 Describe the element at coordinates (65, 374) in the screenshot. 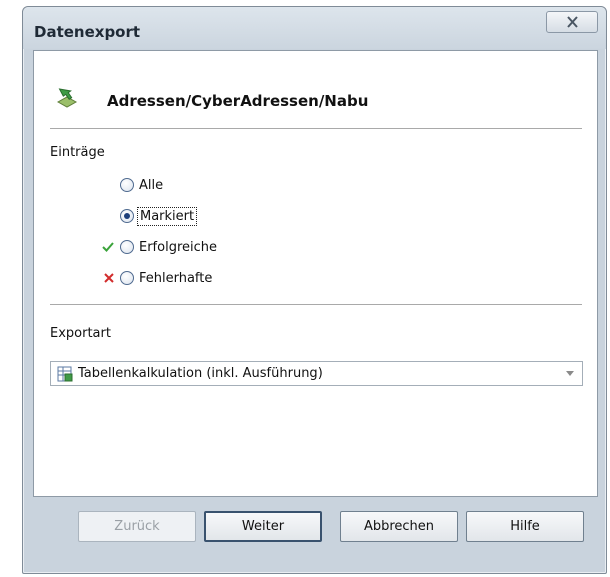

I see `spreadsheet-icon` at that location.